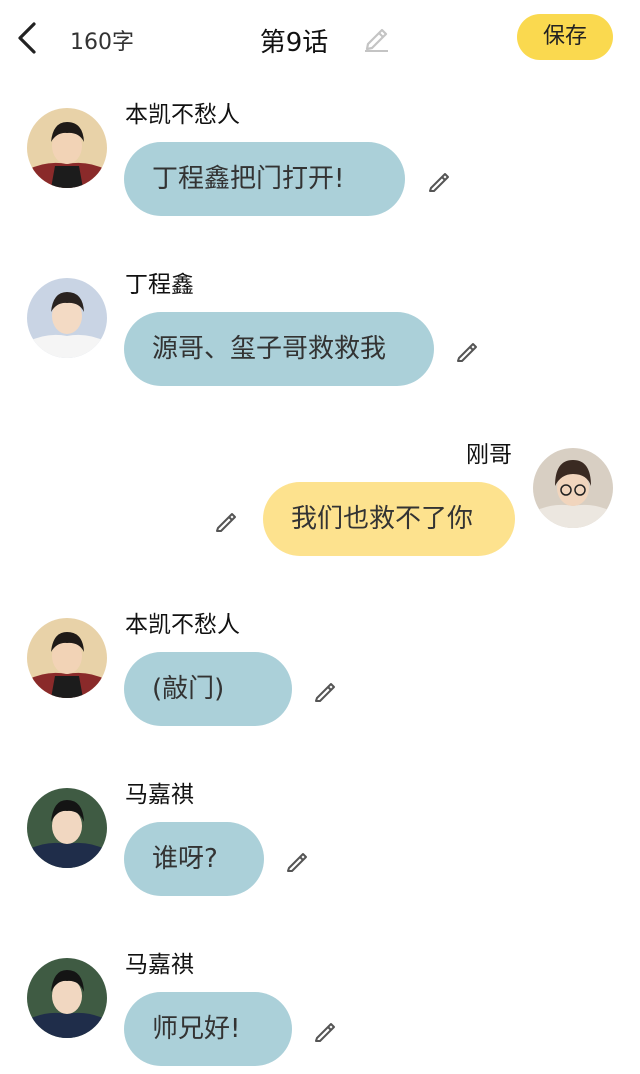 Image resolution: width=640 pixels, height=1074 pixels. I want to click on title-edit-button, so click(376, 37).